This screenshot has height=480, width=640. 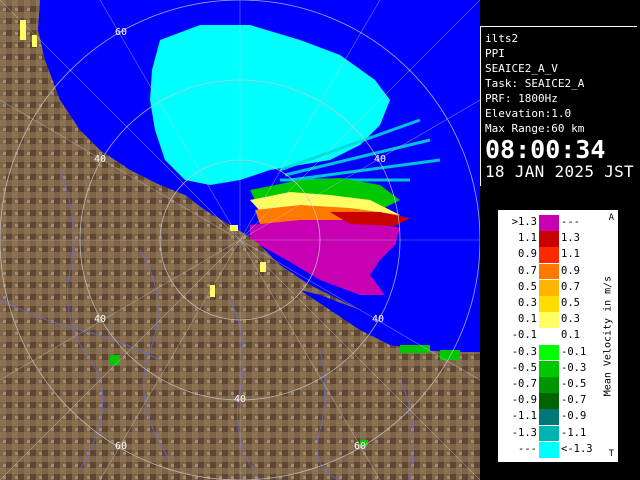 I want to click on scan-time: 08:00:34, so click(x=545, y=149).